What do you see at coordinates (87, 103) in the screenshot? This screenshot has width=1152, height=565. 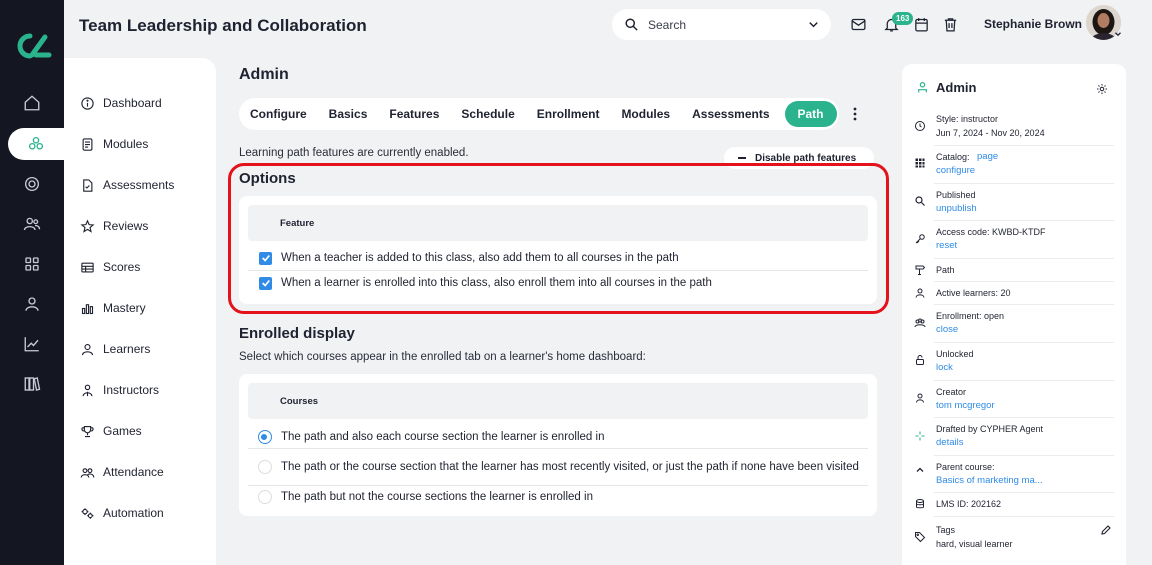 I see `info-circle-icon` at bounding box center [87, 103].